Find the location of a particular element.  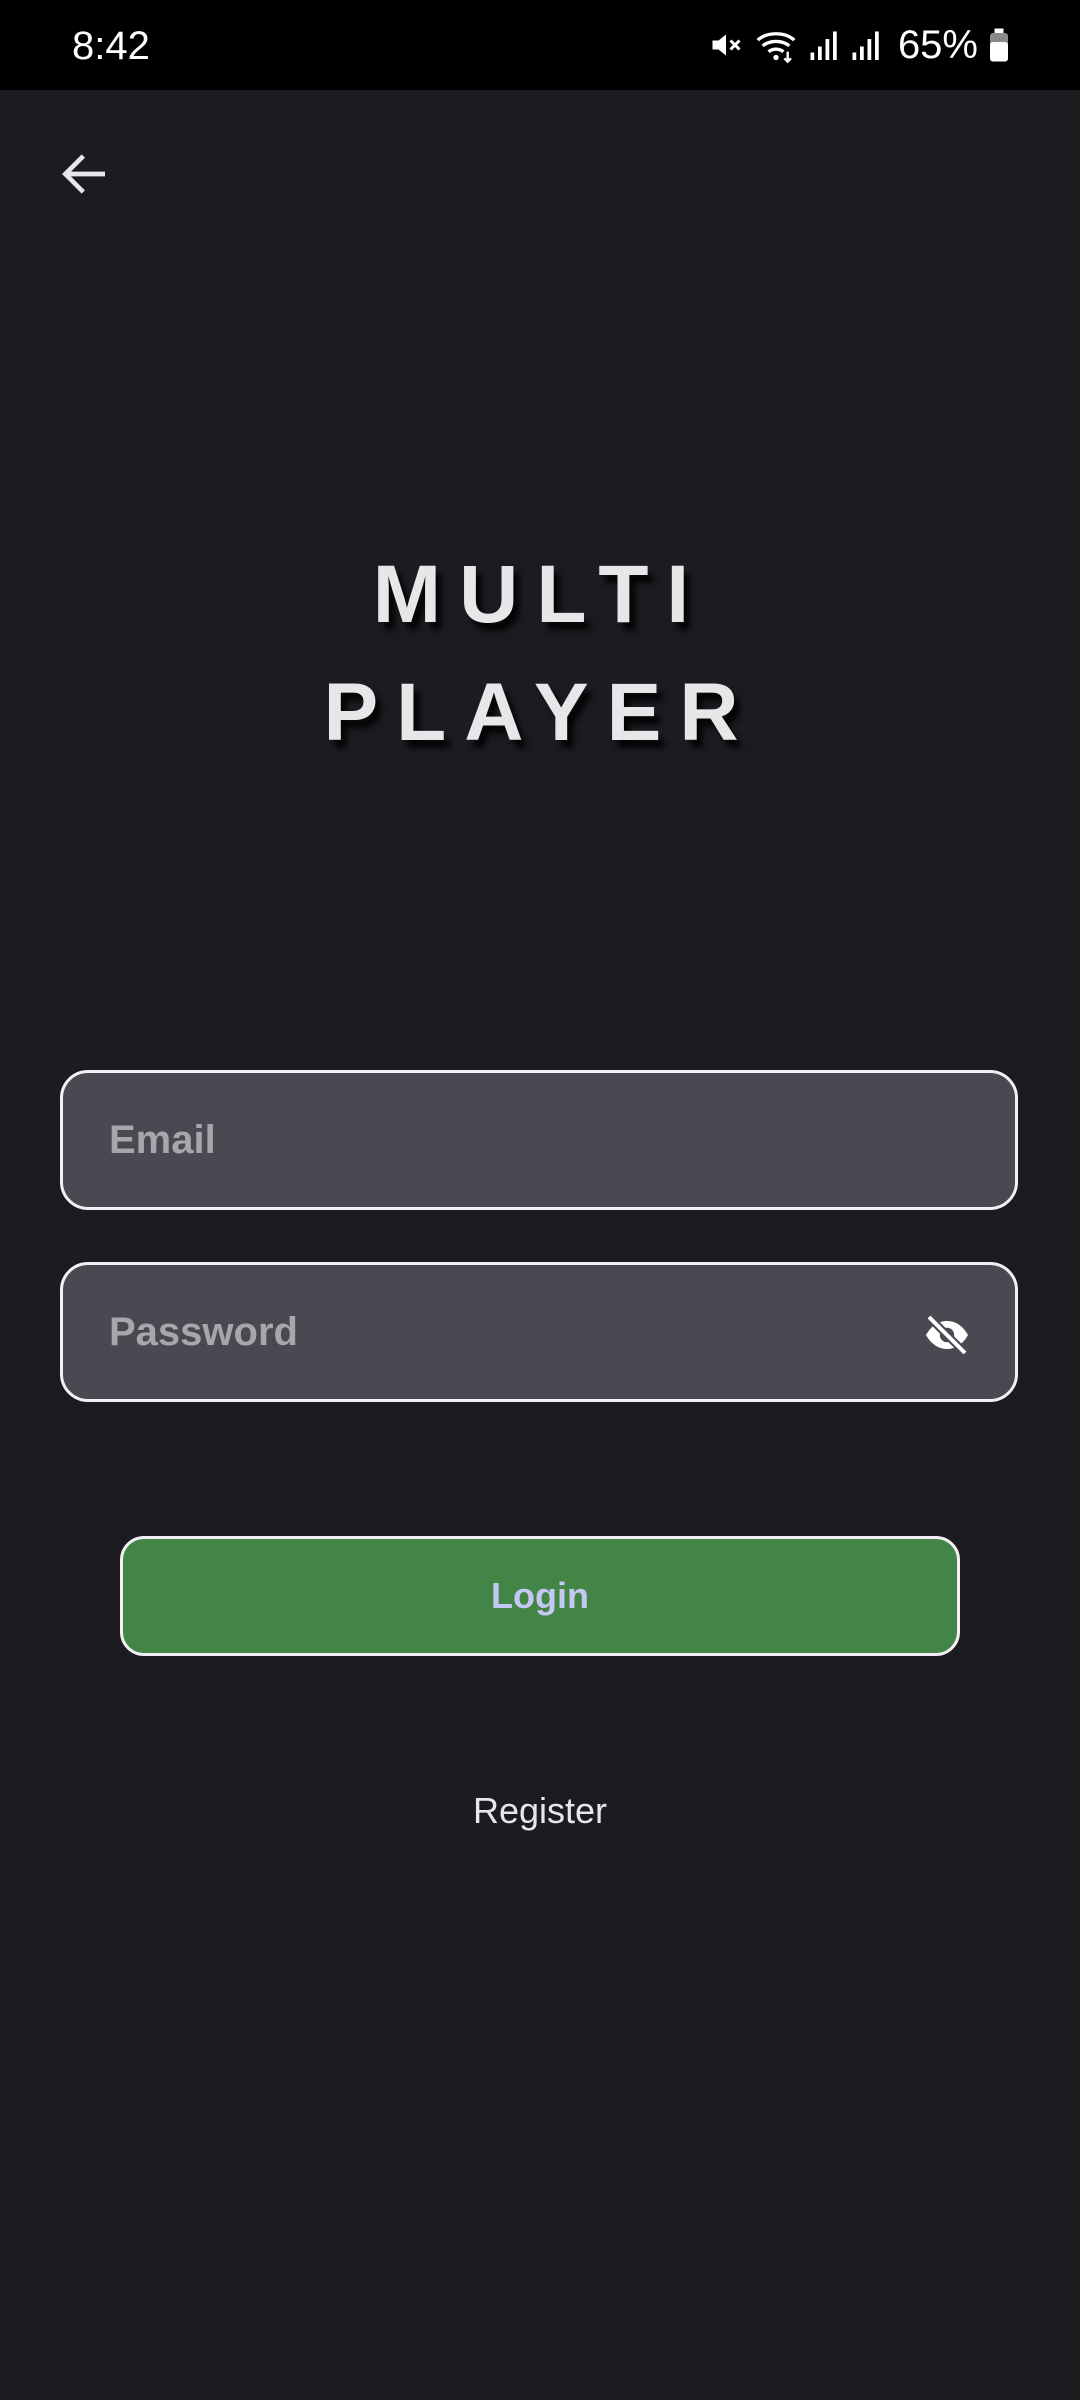

register-link: Register is located at coordinates (540, 1811).